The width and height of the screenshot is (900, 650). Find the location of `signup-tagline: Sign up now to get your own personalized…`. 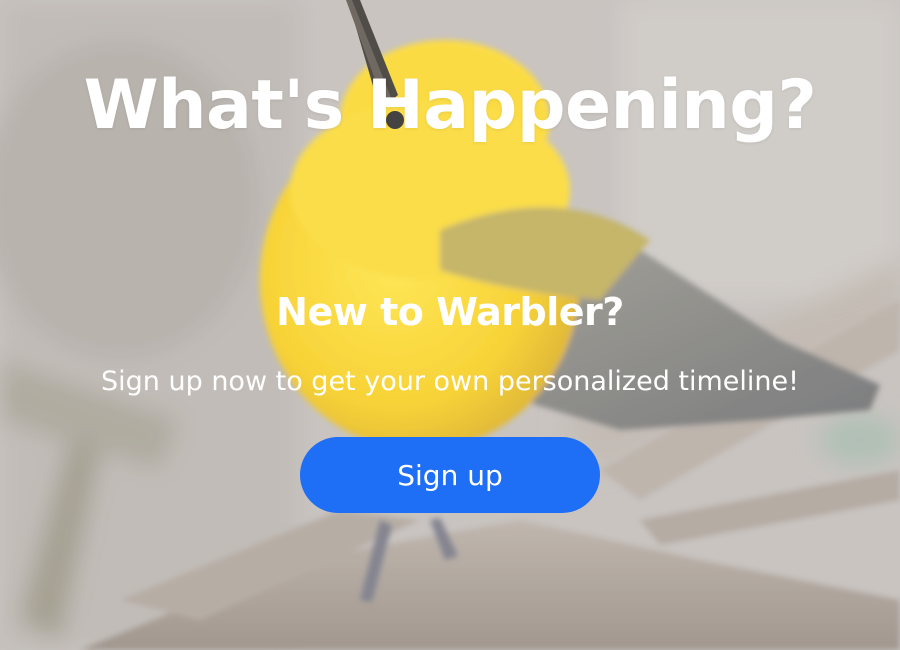

signup-tagline: Sign up now to get your own personalized… is located at coordinates (450, 381).